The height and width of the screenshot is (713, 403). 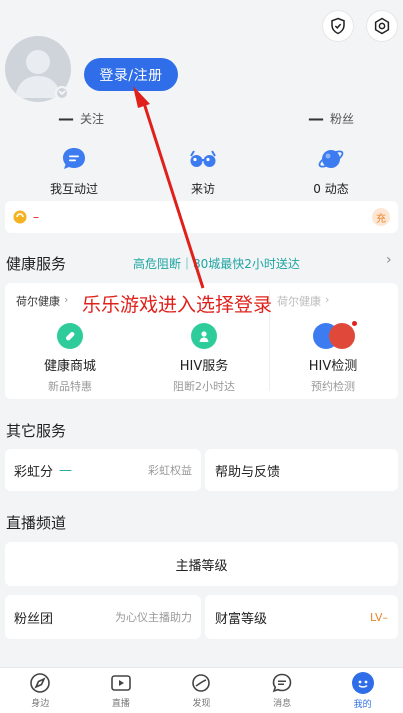 I want to click on tab-nearby: 身边, so click(x=40, y=690).